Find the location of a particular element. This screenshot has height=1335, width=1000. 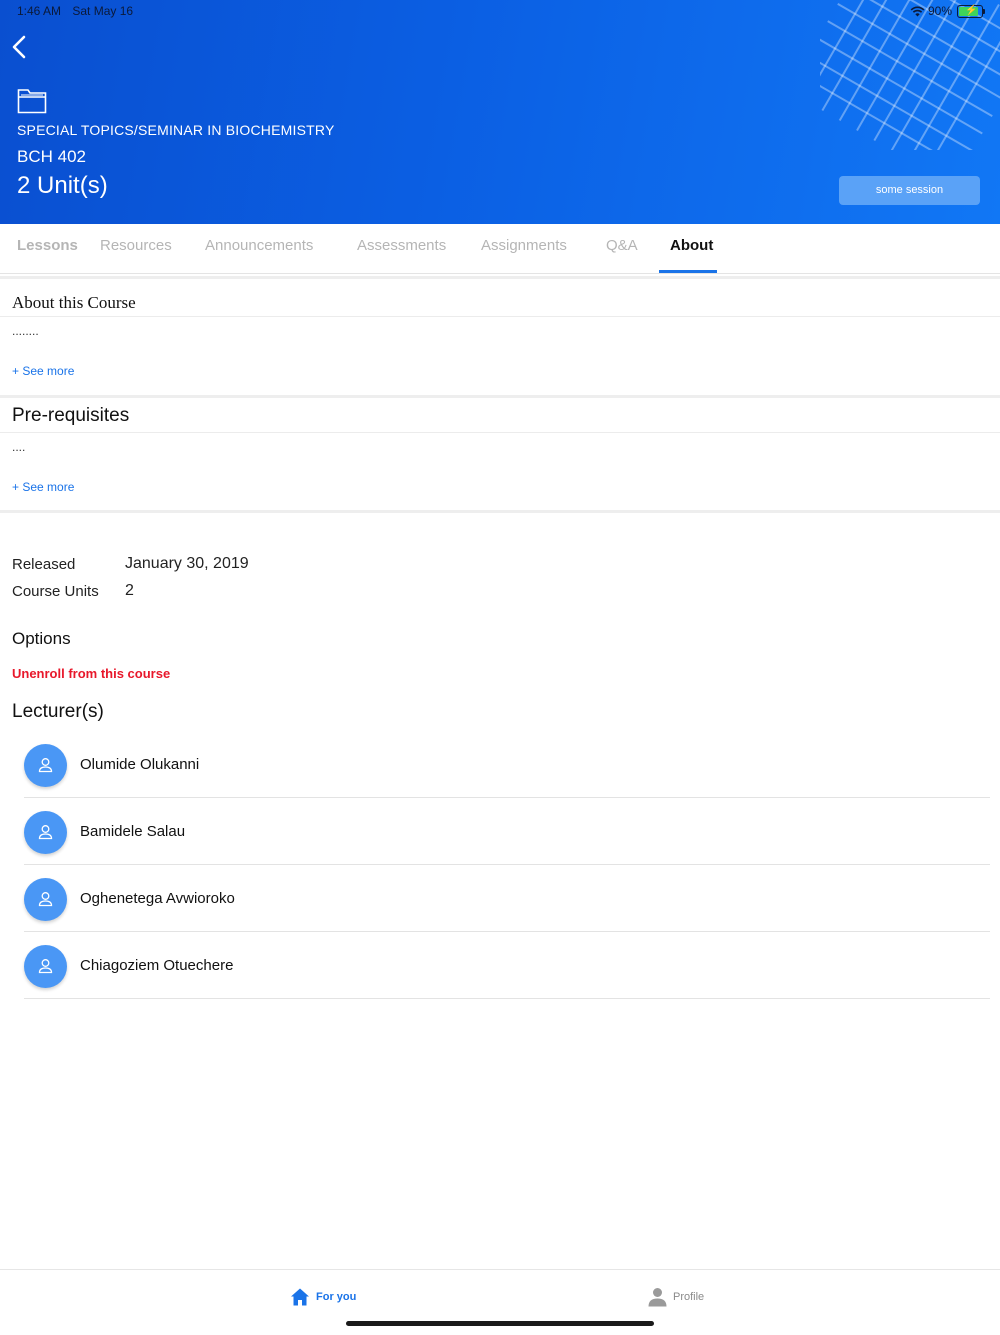

battery-percent: 90% is located at coordinates (939, 11).